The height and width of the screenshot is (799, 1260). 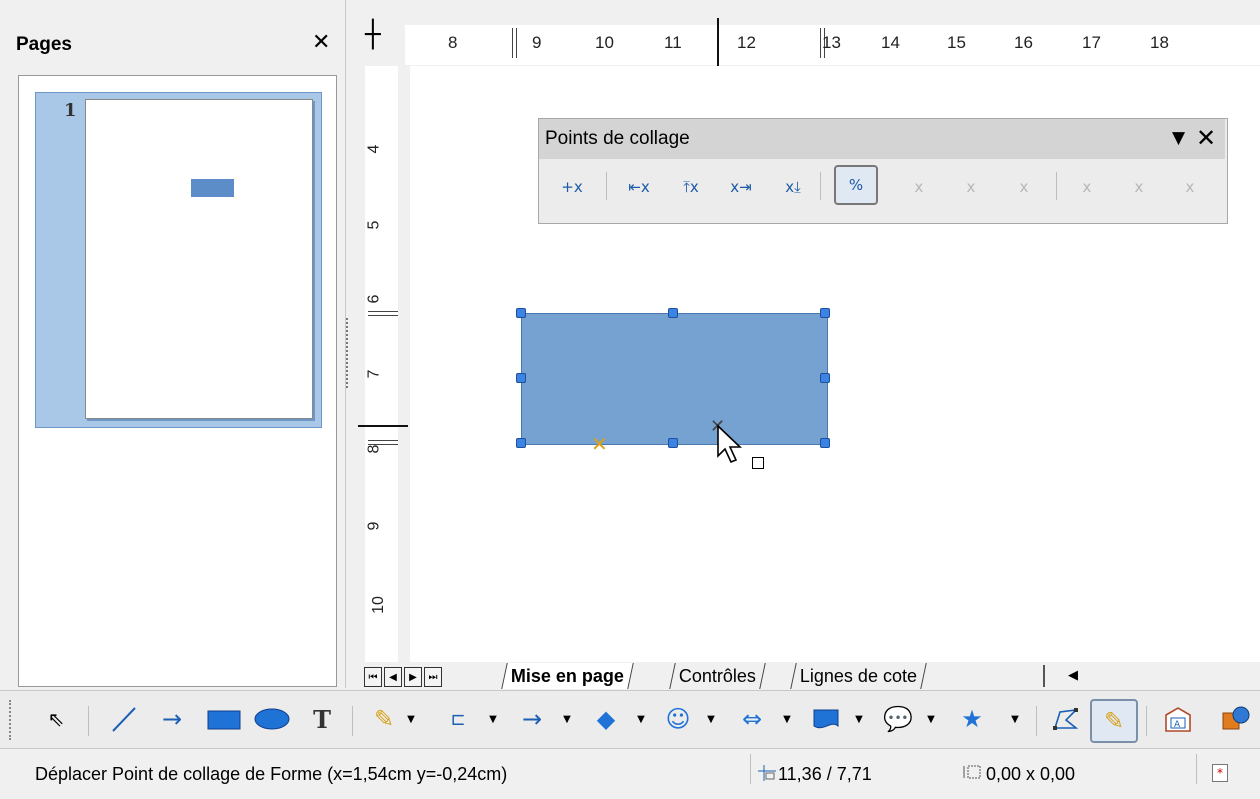 What do you see at coordinates (741, 187) in the screenshot?
I see `exit-direction-right-button: x⇥` at bounding box center [741, 187].